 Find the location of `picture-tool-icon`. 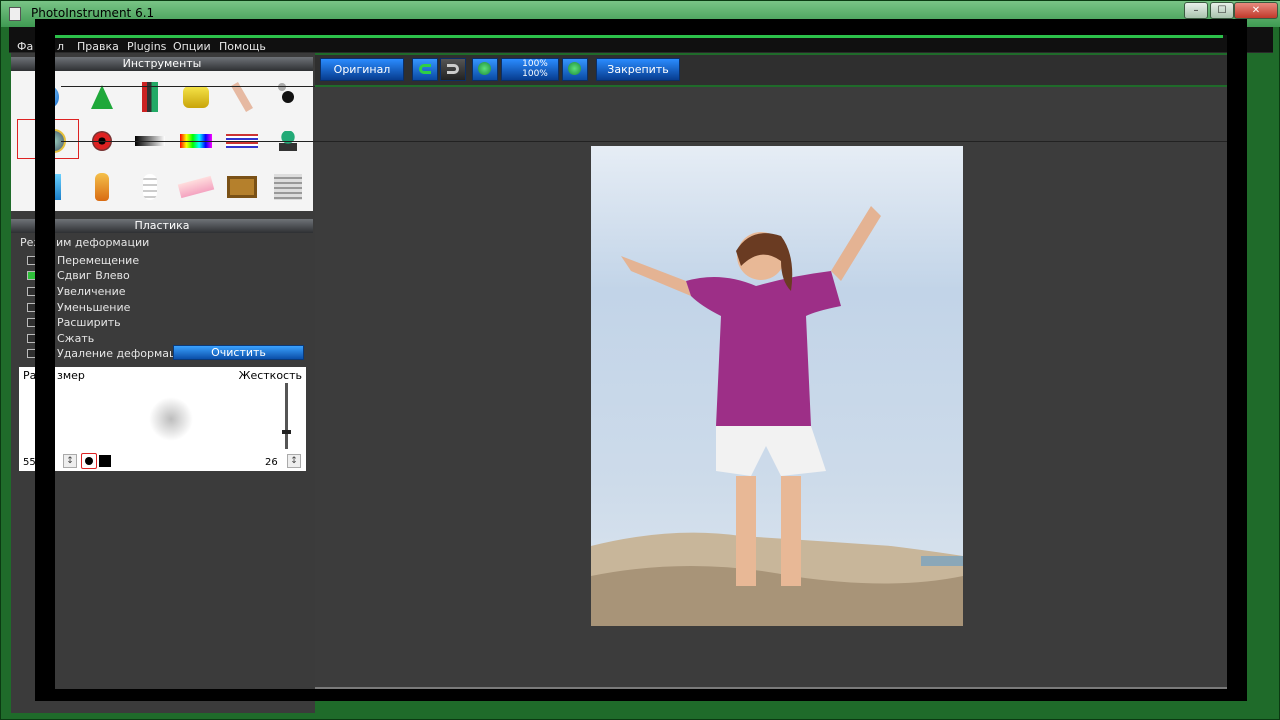

picture-tool-icon is located at coordinates (242, 187).